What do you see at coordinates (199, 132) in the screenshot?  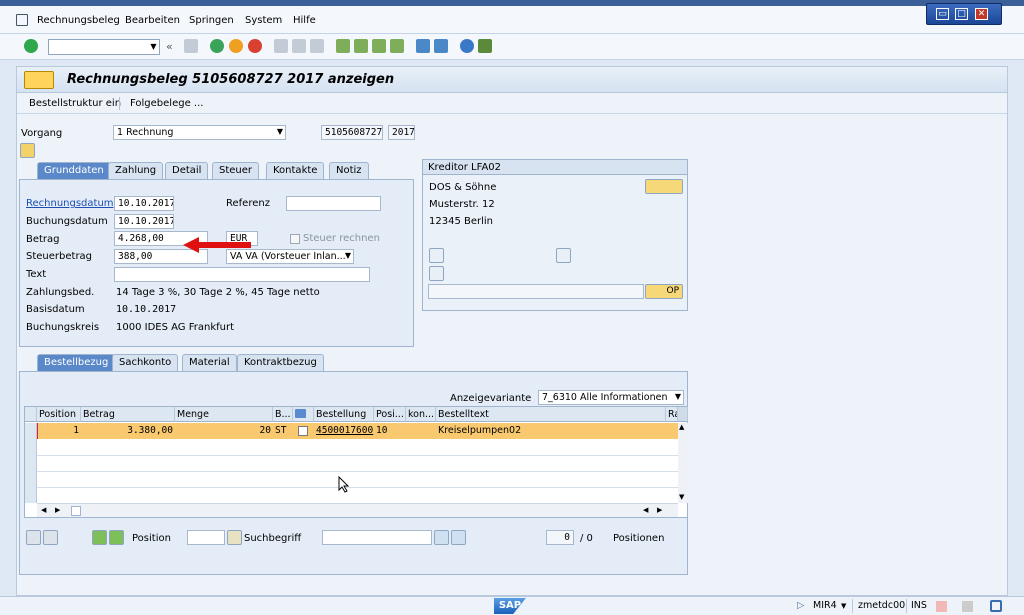 I see `vorgang-select: 1 Rechnung ▼` at bounding box center [199, 132].